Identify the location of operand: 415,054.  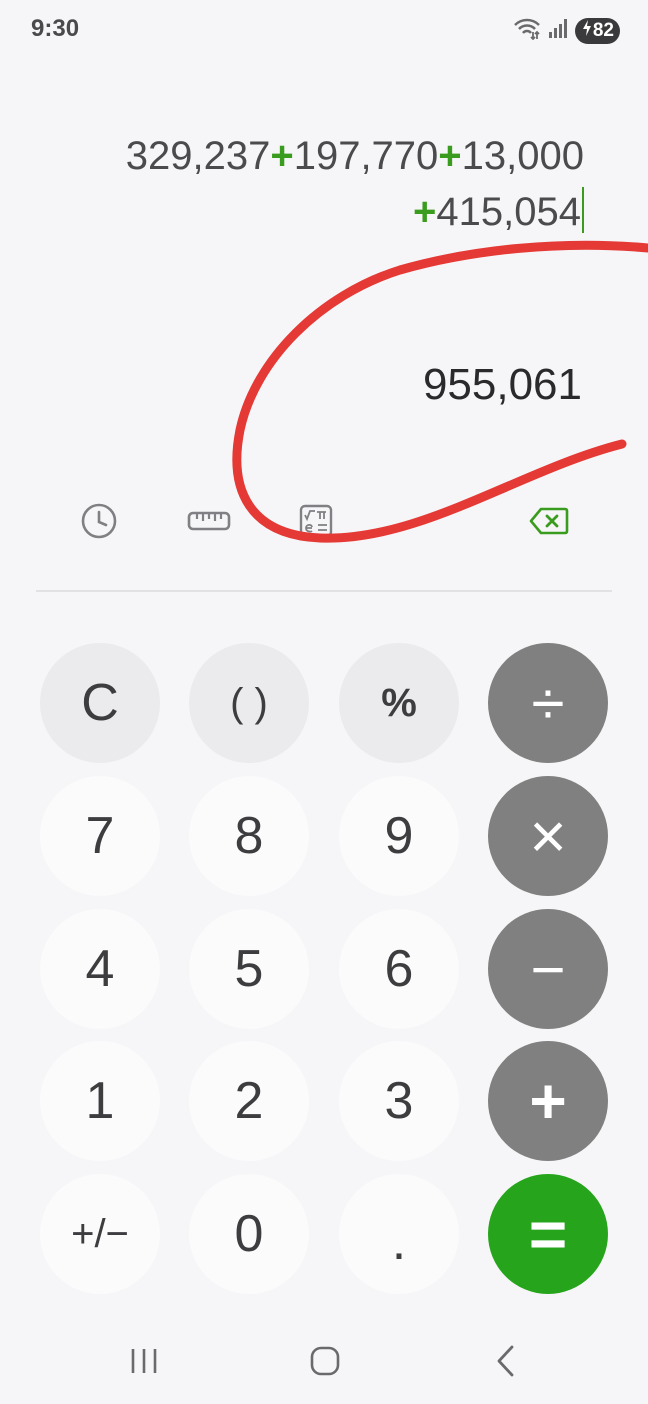
(508, 212).